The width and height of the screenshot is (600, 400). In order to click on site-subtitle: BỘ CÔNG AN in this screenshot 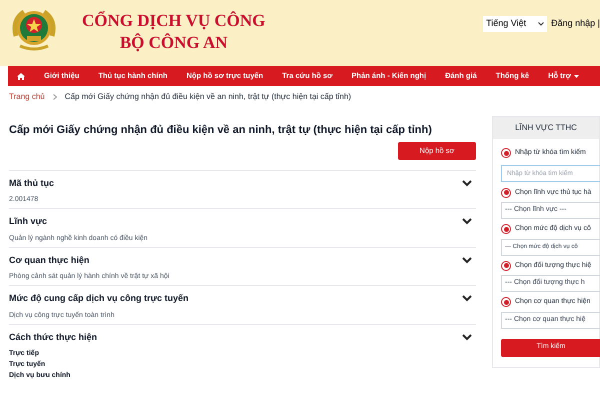, I will do `click(174, 43)`.